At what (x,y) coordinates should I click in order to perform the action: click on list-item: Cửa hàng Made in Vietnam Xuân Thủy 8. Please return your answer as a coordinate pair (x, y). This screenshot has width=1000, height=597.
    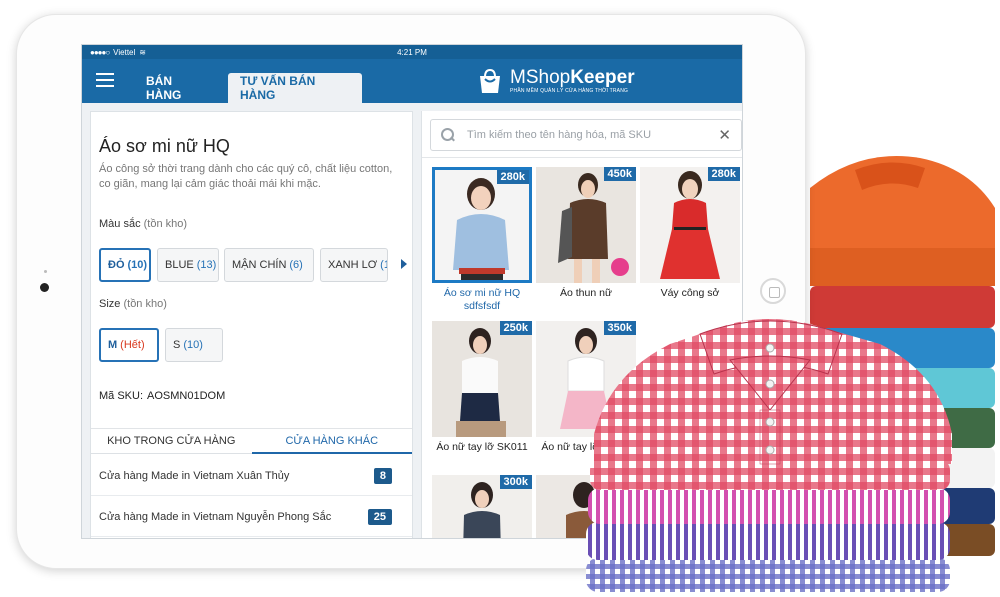
    Looking at the image, I should click on (251, 476).